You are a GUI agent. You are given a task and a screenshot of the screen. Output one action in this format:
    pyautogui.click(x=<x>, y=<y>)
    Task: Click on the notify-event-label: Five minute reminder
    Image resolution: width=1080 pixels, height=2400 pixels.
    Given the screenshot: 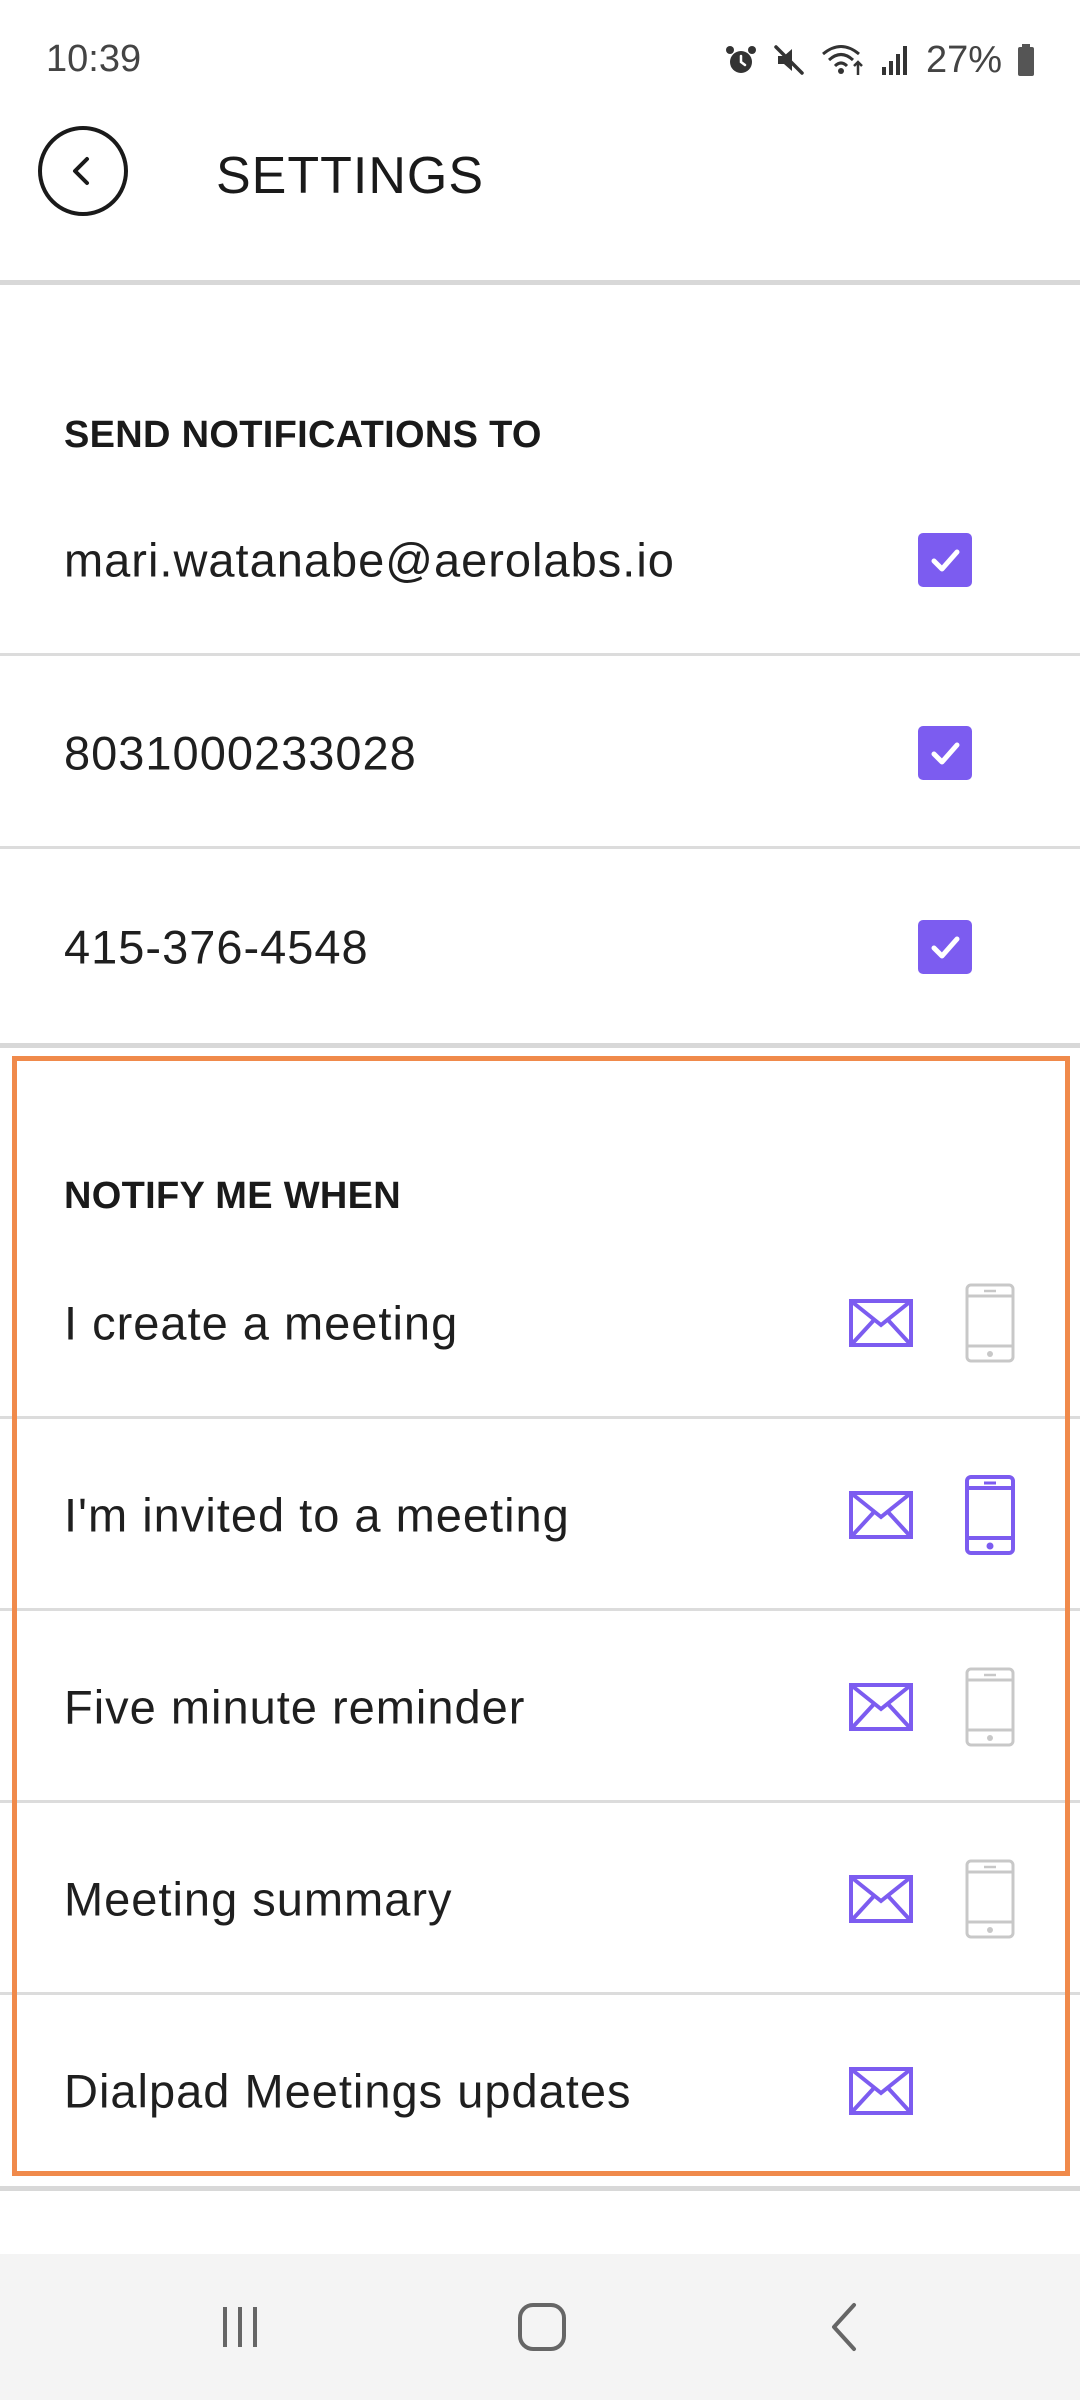 What is the action you would take?
    pyautogui.click(x=295, y=1707)
    